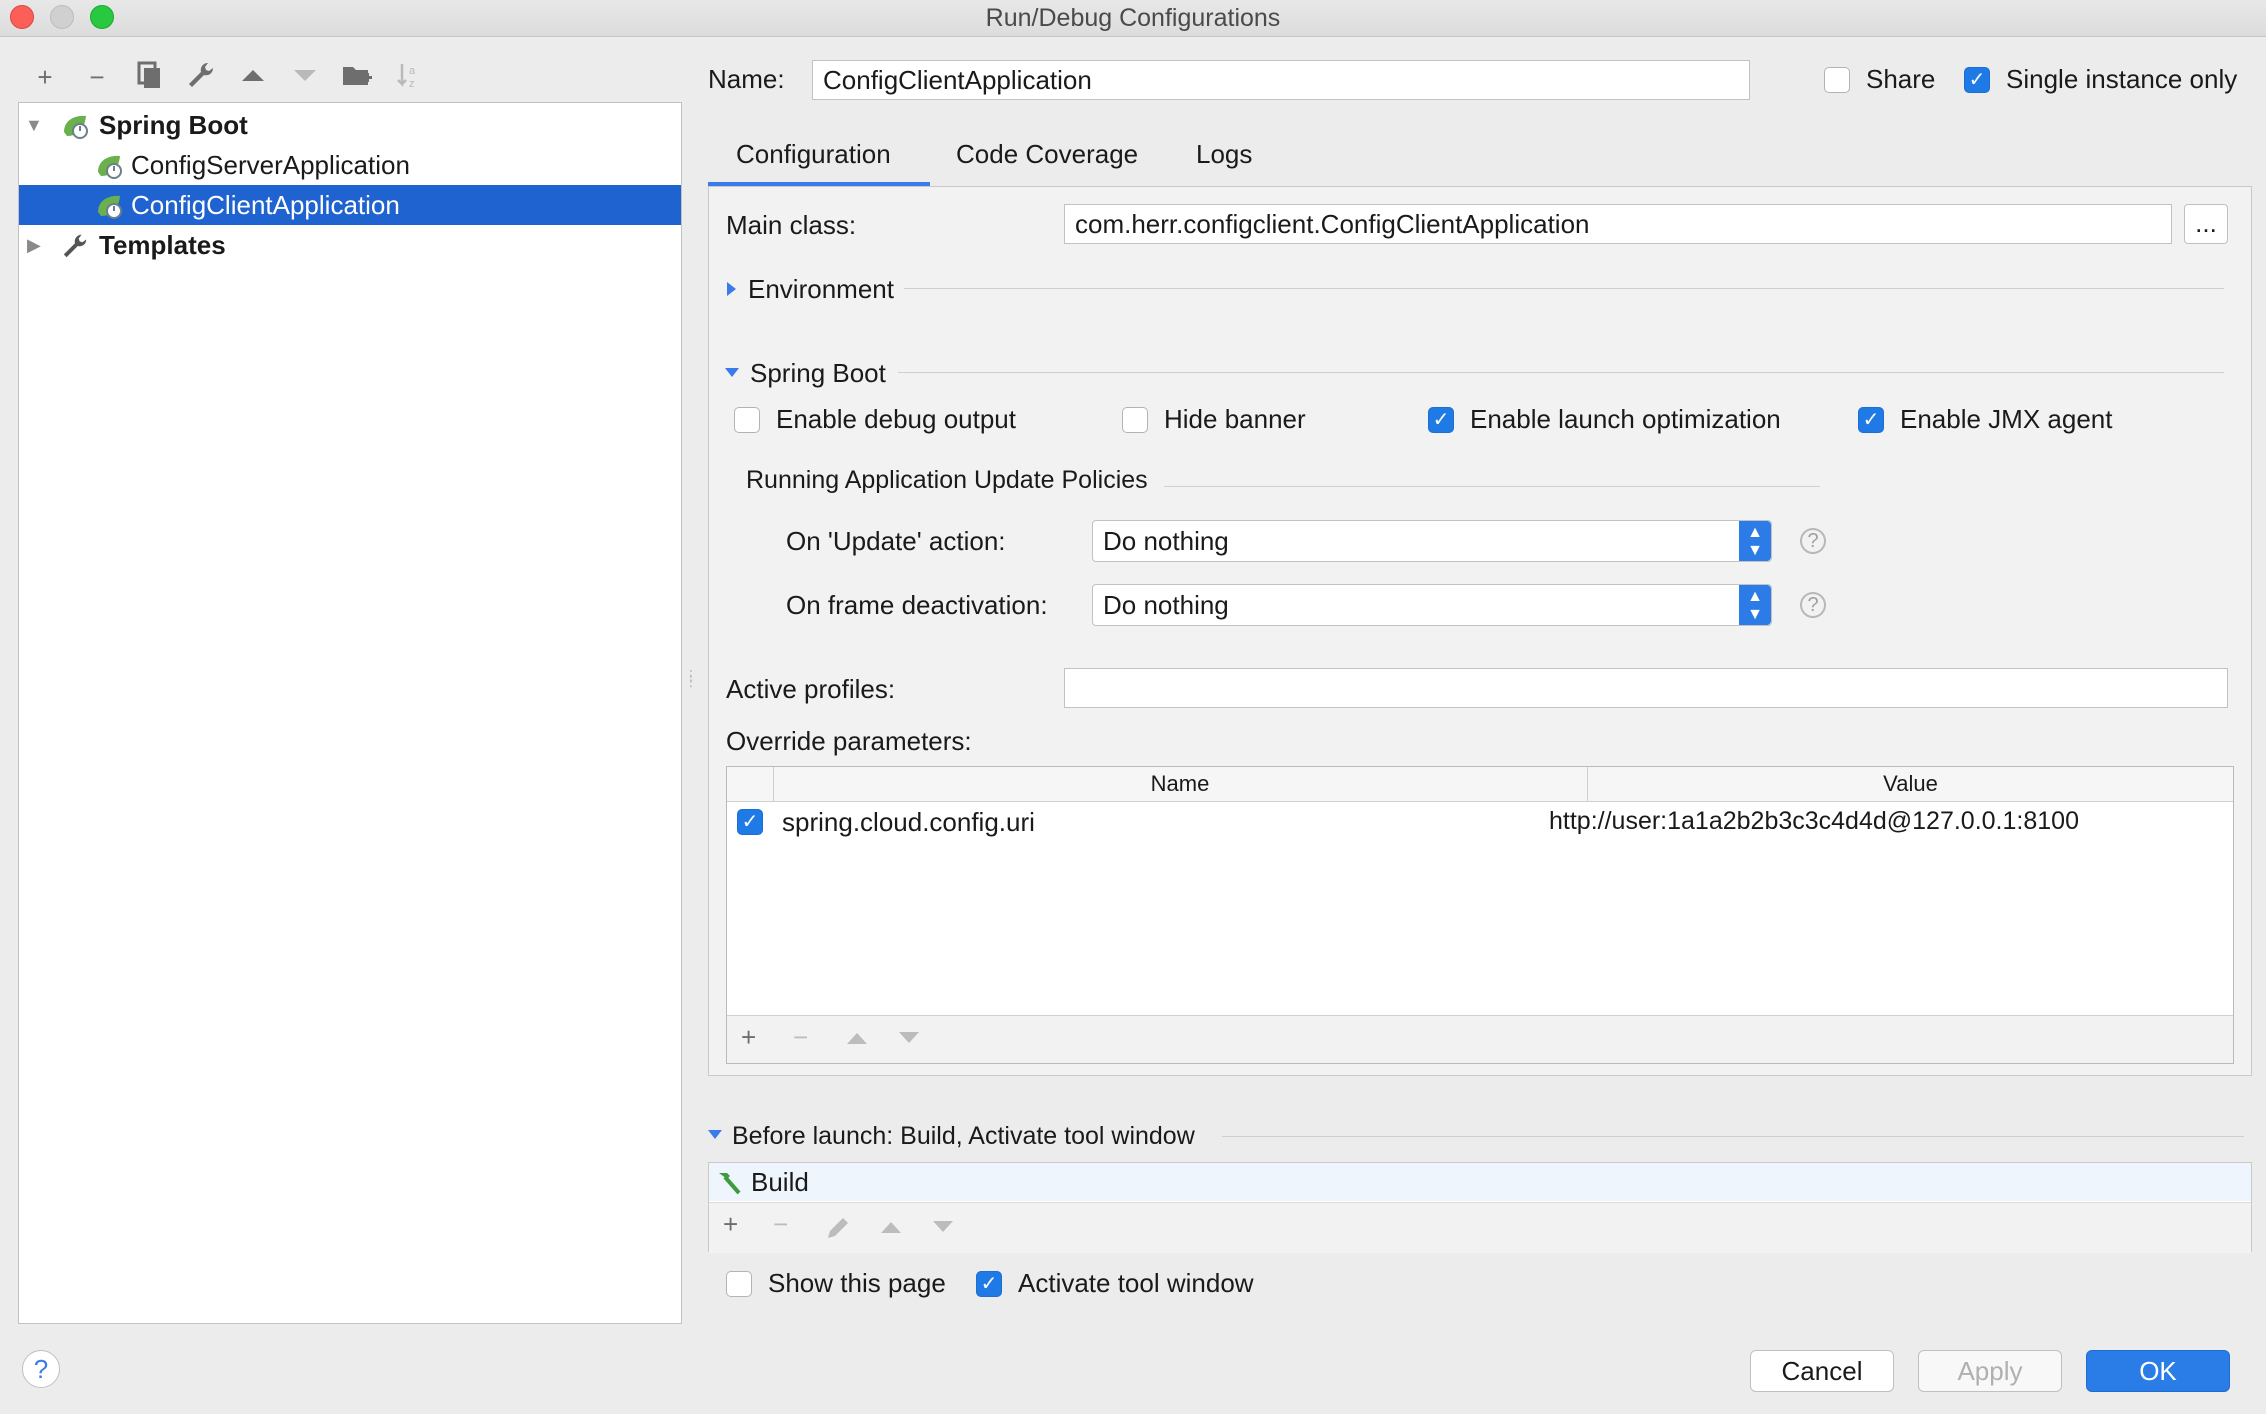 This screenshot has height=1414, width=2266. I want to click on share-checkbox, so click(1837, 80).